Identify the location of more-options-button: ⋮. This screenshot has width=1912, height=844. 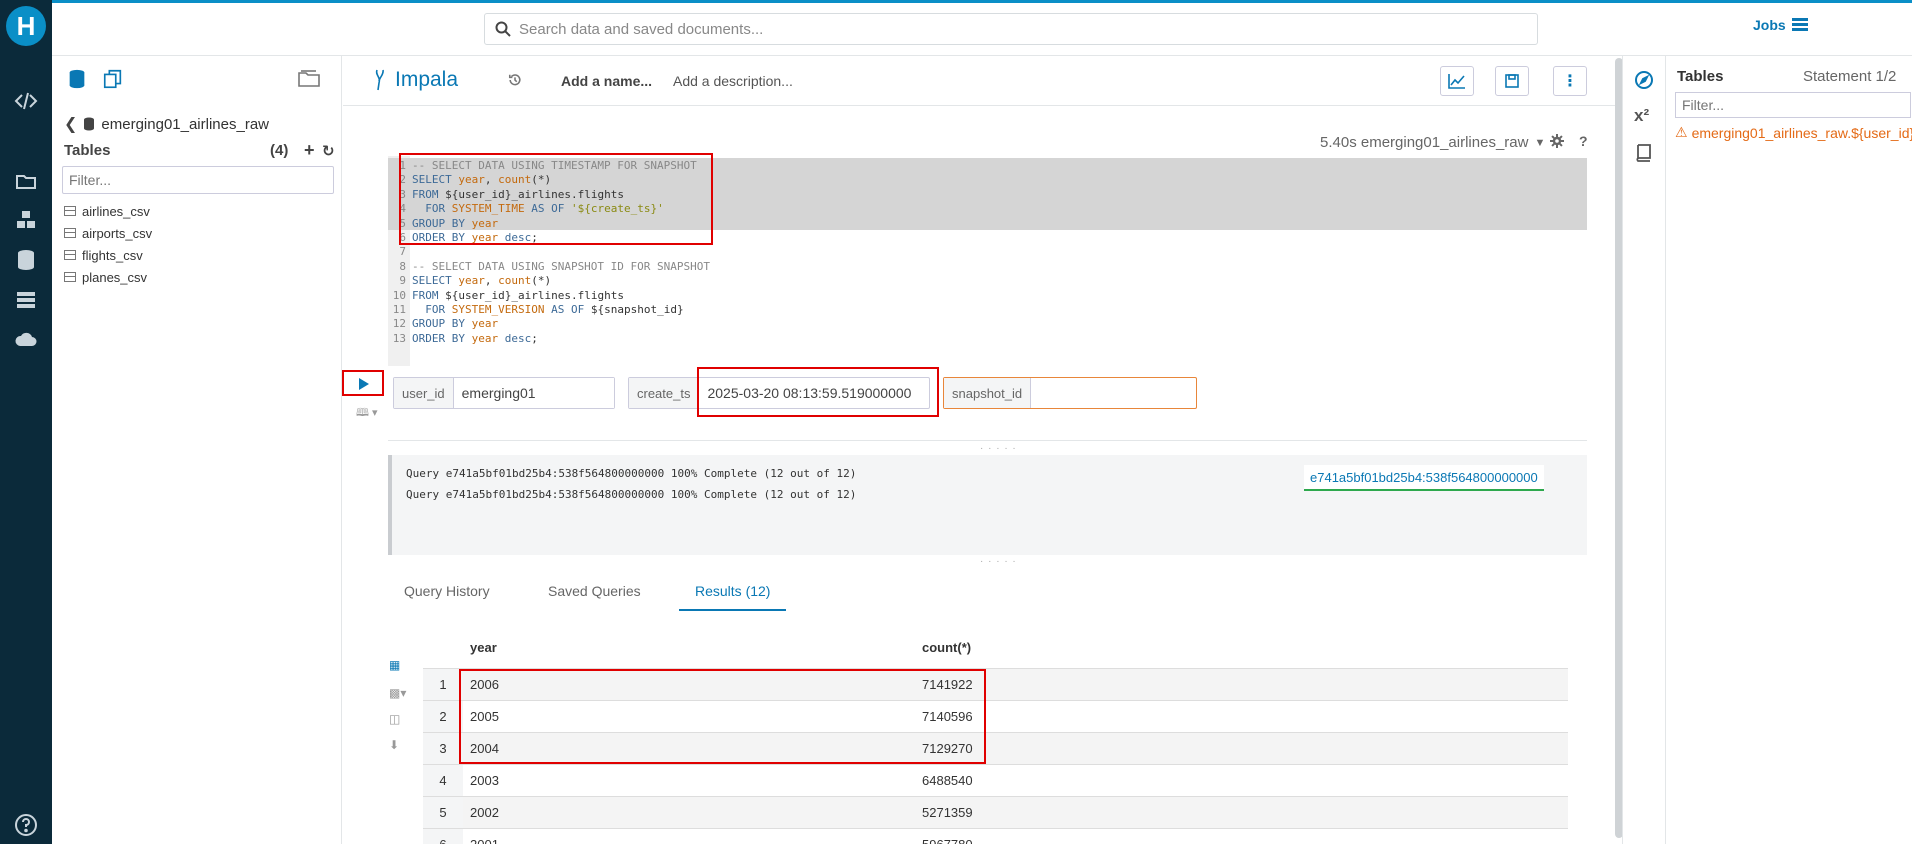
(1570, 81).